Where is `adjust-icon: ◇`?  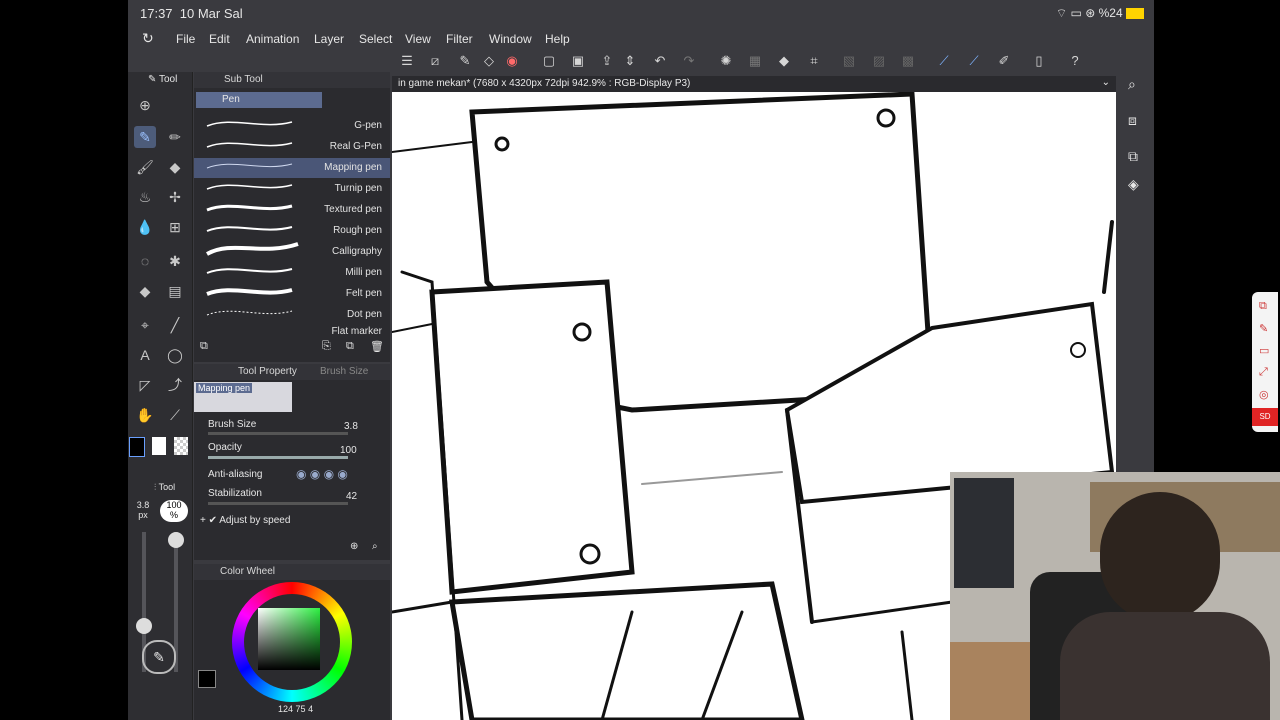 adjust-icon: ◇ is located at coordinates (489, 61).